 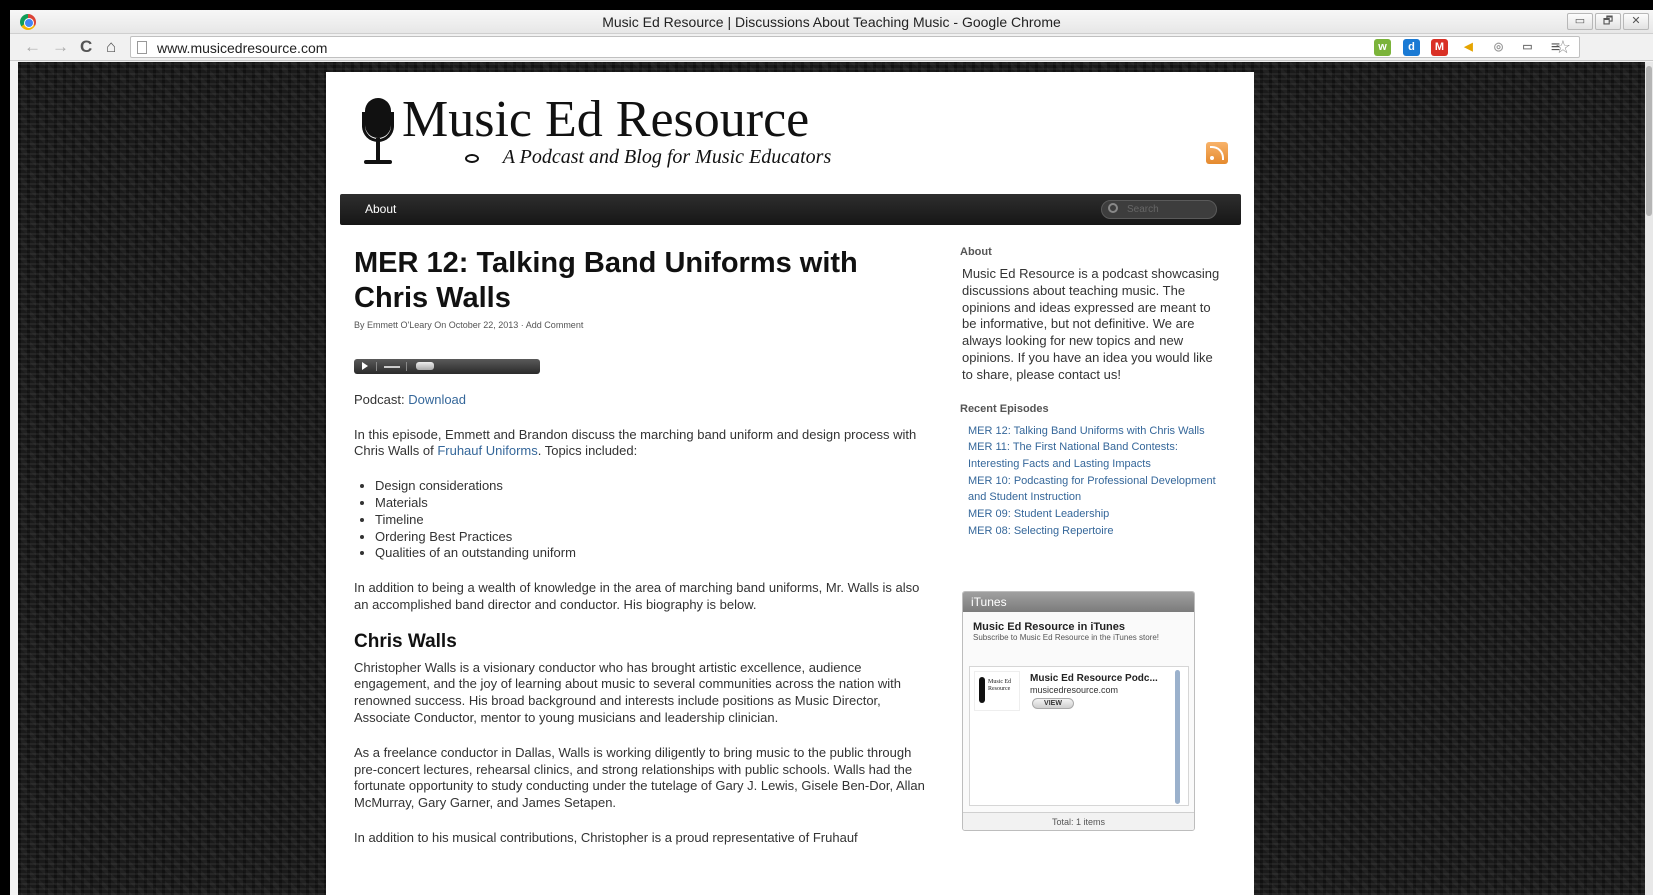 I want to click on list-item: Qualities of an outstanding uniform, so click(x=652, y=553).